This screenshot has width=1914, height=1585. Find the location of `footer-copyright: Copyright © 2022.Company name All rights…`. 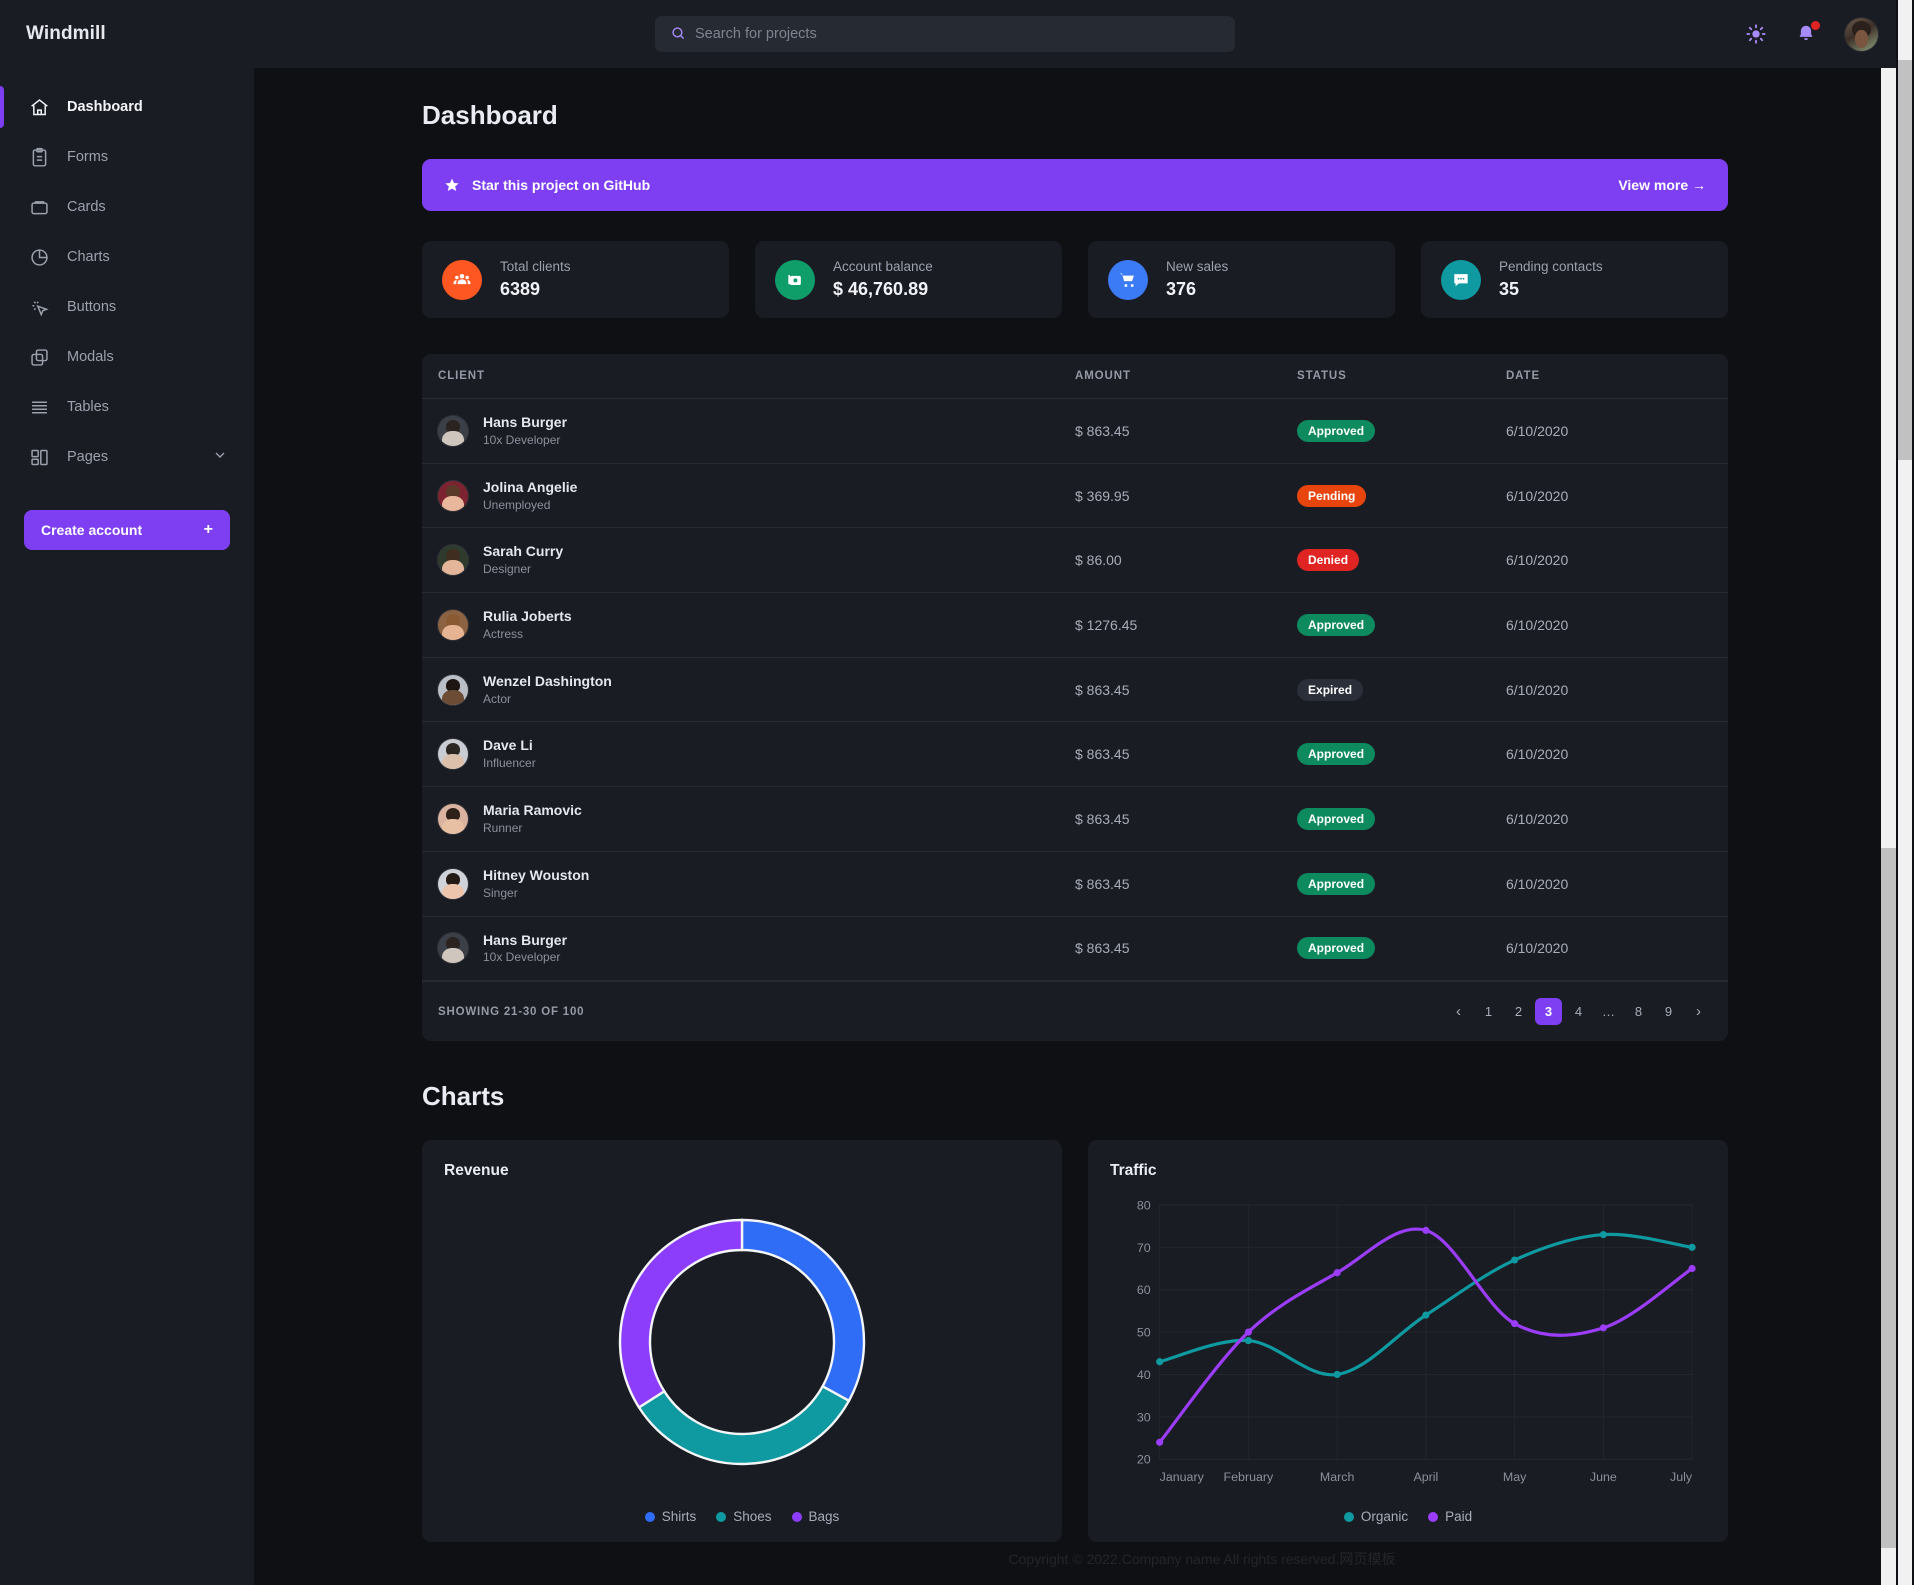

footer-copyright: Copyright © 2022.Company name All rights… is located at coordinates (1202, 1559).